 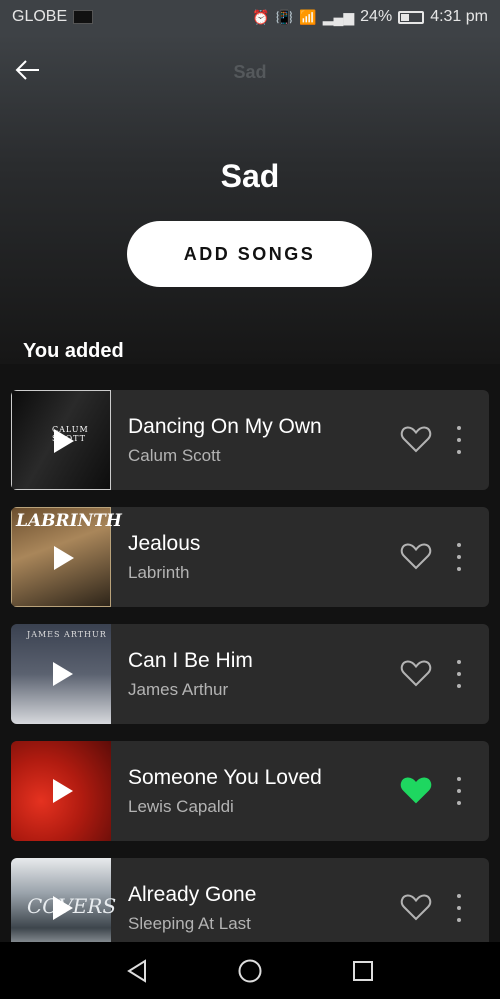 I want to click on vibrate-icon: 📳, so click(x=284, y=16).